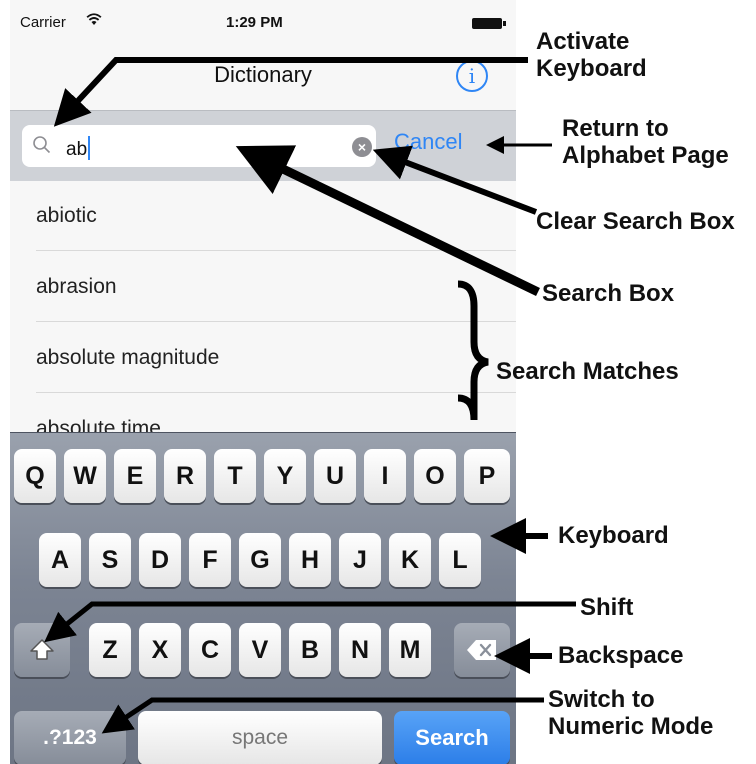 The image size is (756, 764). I want to click on arrow-shift, so click(310, 622).